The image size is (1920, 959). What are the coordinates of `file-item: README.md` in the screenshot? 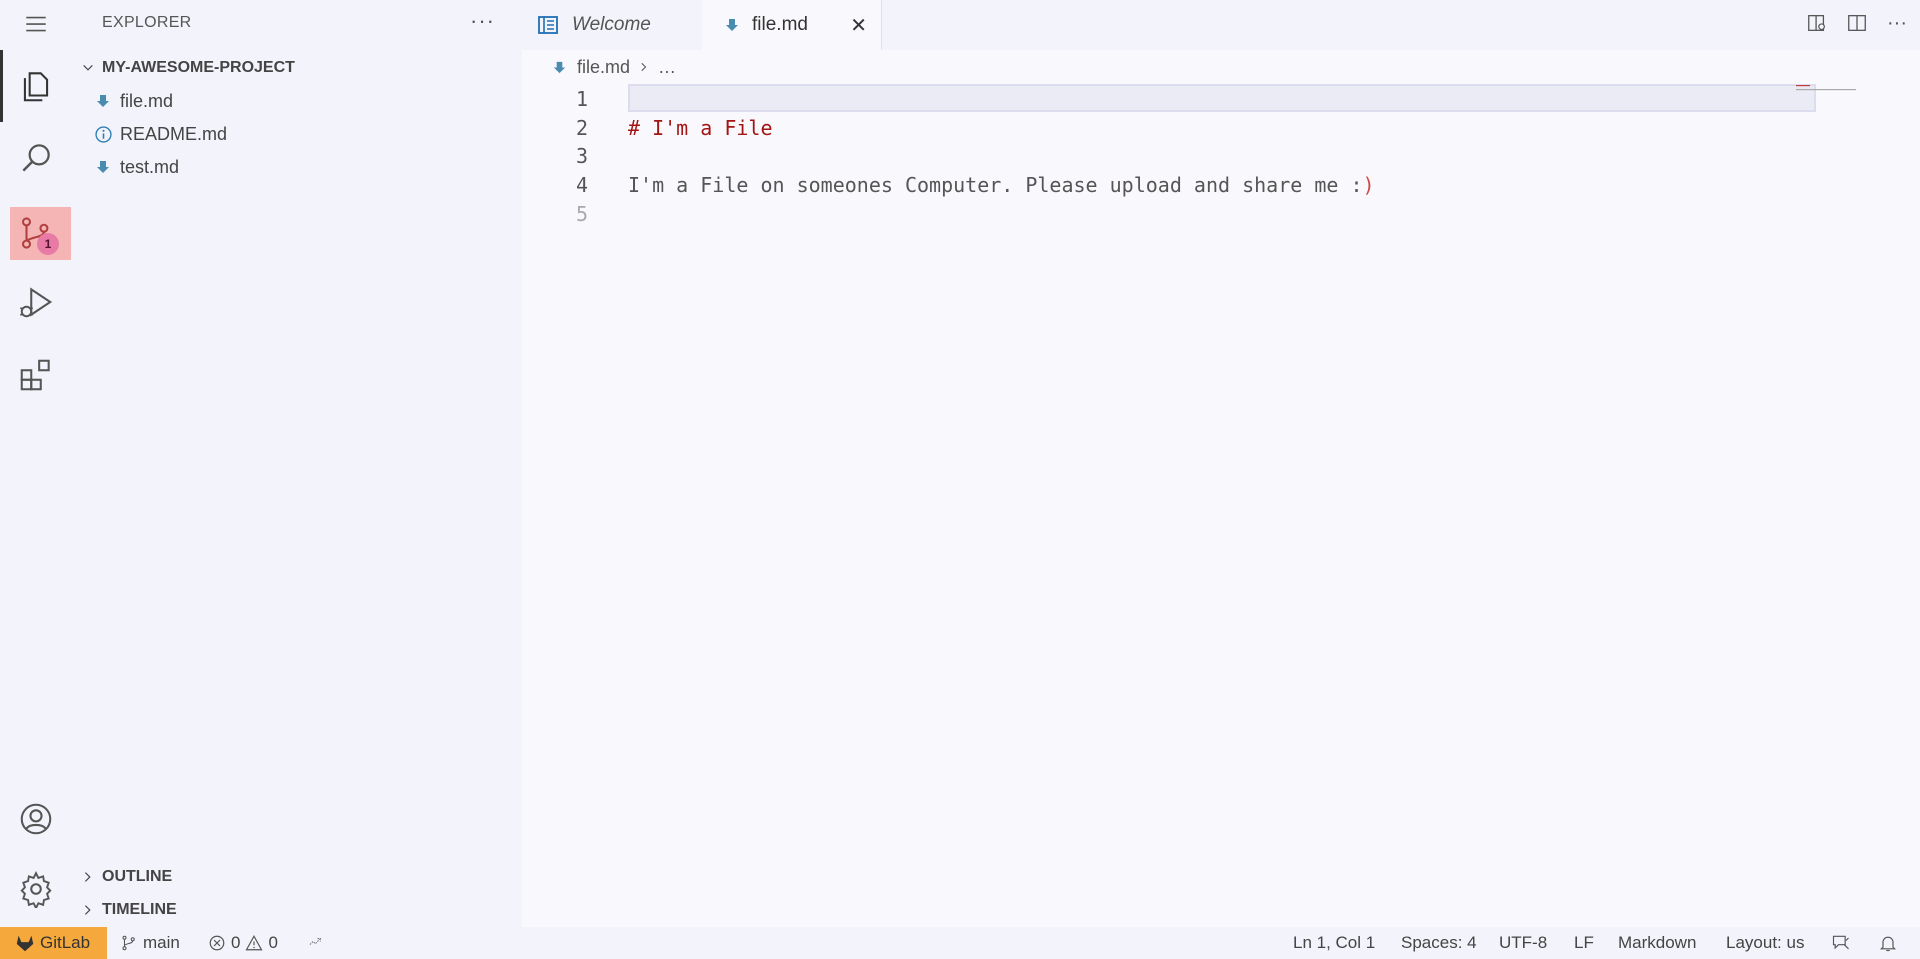 It's located at (297, 134).